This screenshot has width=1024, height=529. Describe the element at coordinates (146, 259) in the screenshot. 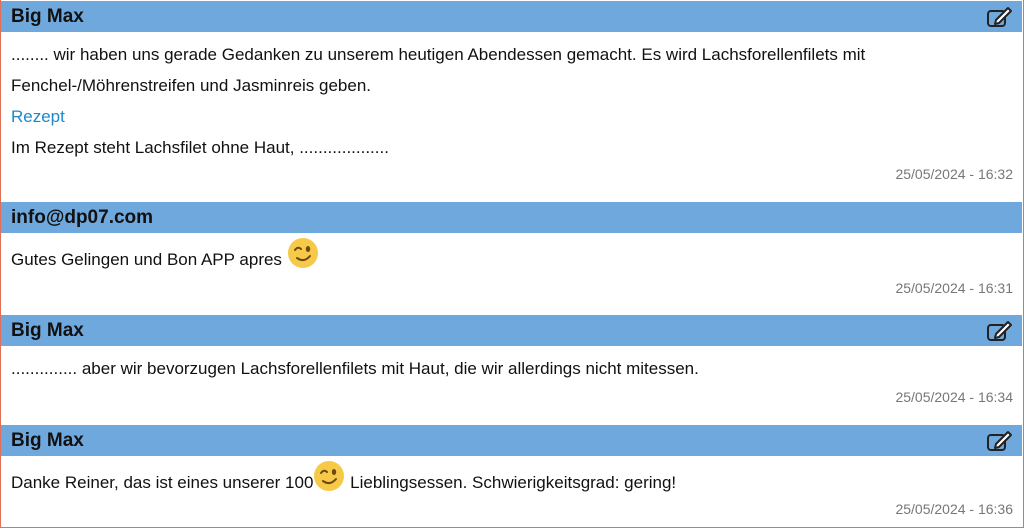

I see `comment-text: Gutes Gelingen und Bon APP apres` at that location.